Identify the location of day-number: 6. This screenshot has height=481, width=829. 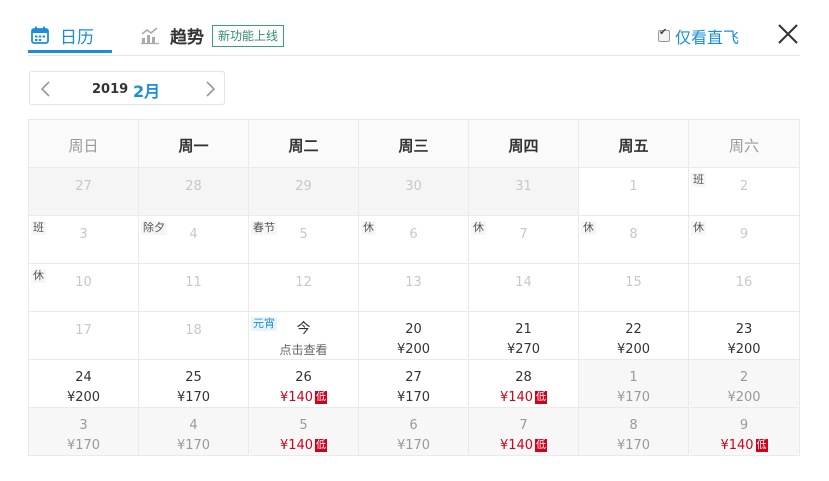
(413, 234).